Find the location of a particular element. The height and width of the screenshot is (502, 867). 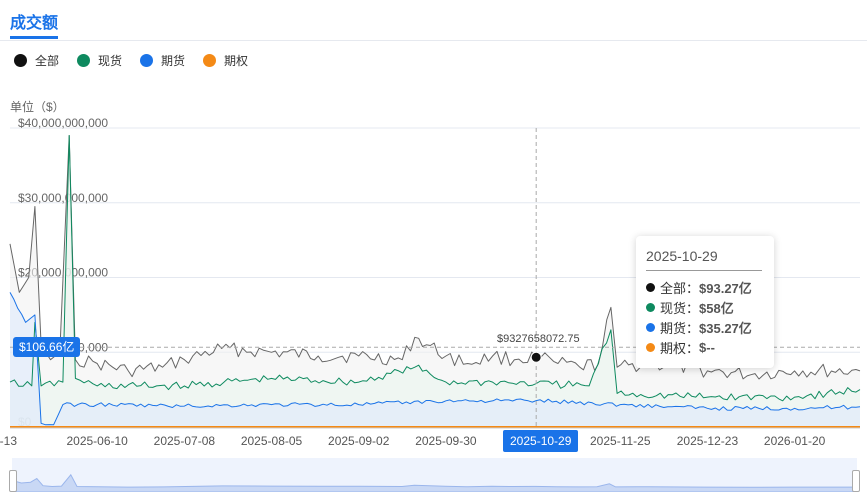

x-tick-label: 2025-12-23 is located at coordinates (708, 441).